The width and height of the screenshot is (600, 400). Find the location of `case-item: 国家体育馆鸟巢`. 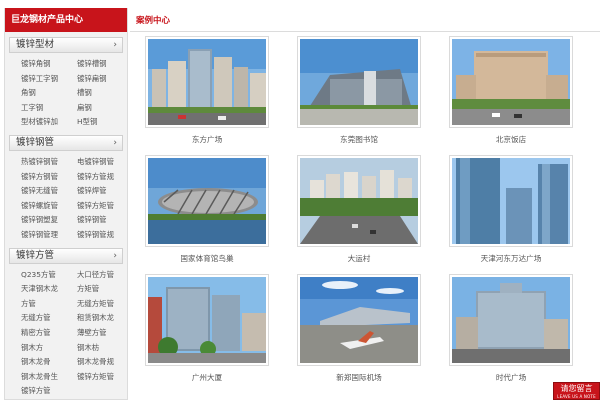

case-item: 国家体育馆鸟巢 is located at coordinates (207, 209).